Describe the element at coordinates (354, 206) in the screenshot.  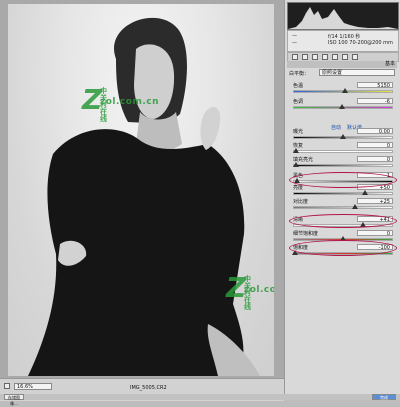
I see `contrast-slider-thumb` at that location.